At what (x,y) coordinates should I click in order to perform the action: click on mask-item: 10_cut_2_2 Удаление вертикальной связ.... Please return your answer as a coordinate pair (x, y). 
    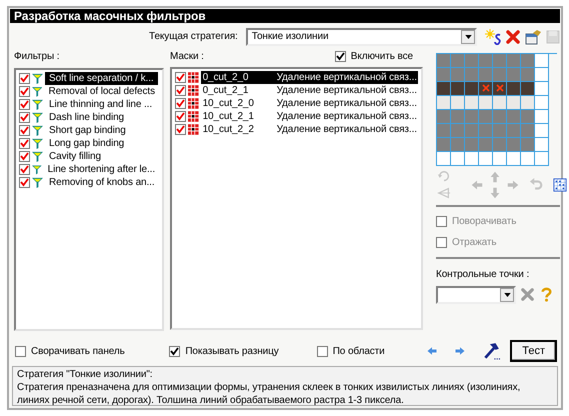
    Looking at the image, I should click on (309, 129).